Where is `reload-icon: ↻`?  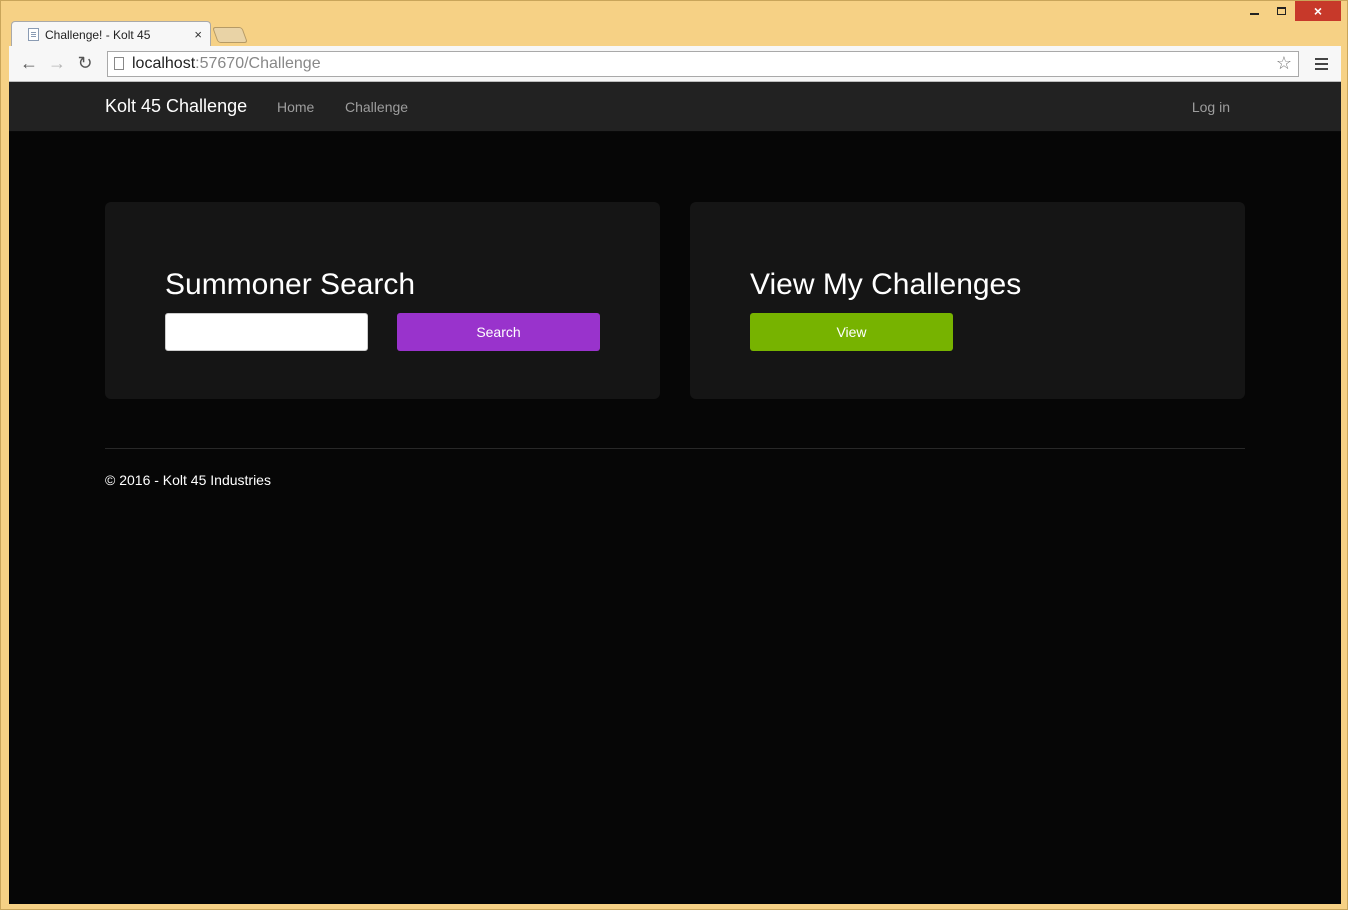 reload-icon: ↻ is located at coordinates (85, 63).